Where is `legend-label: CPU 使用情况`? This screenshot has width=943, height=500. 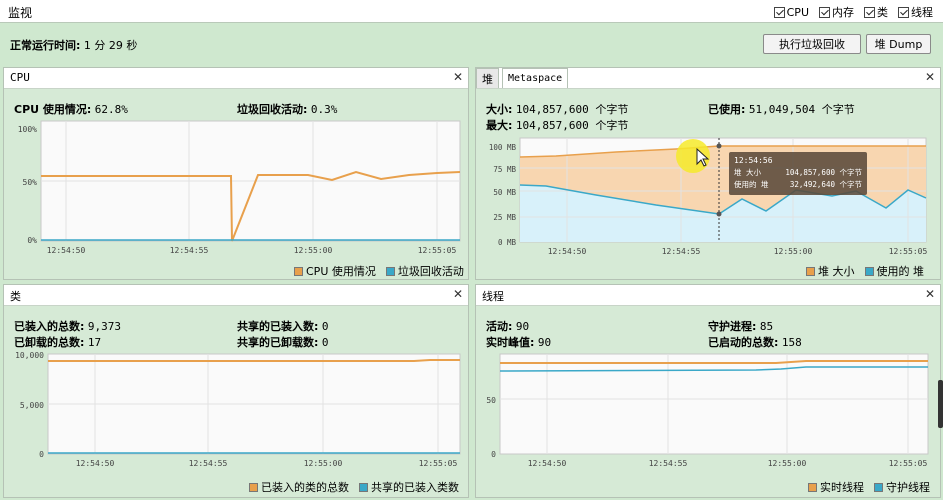 legend-label: CPU 使用情况 is located at coordinates (341, 271).